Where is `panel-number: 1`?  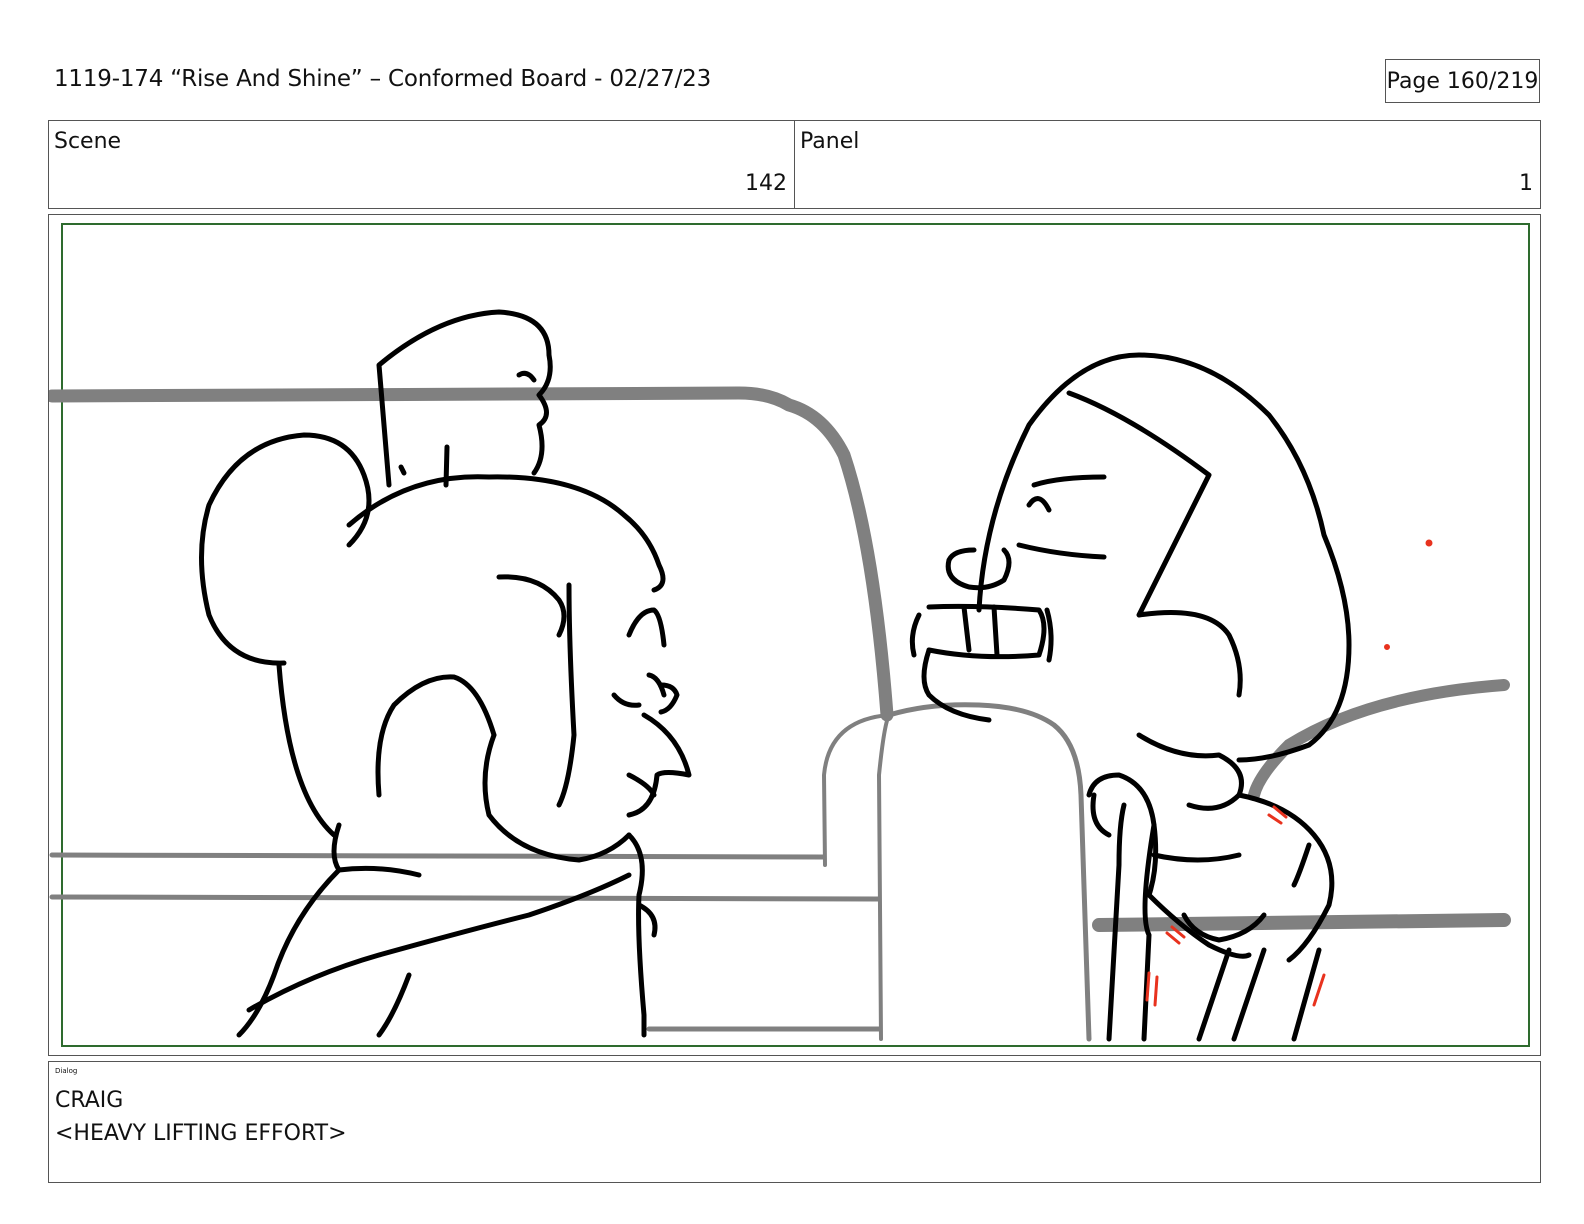 panel-number: 1 is located at coordinates (1526, 183).